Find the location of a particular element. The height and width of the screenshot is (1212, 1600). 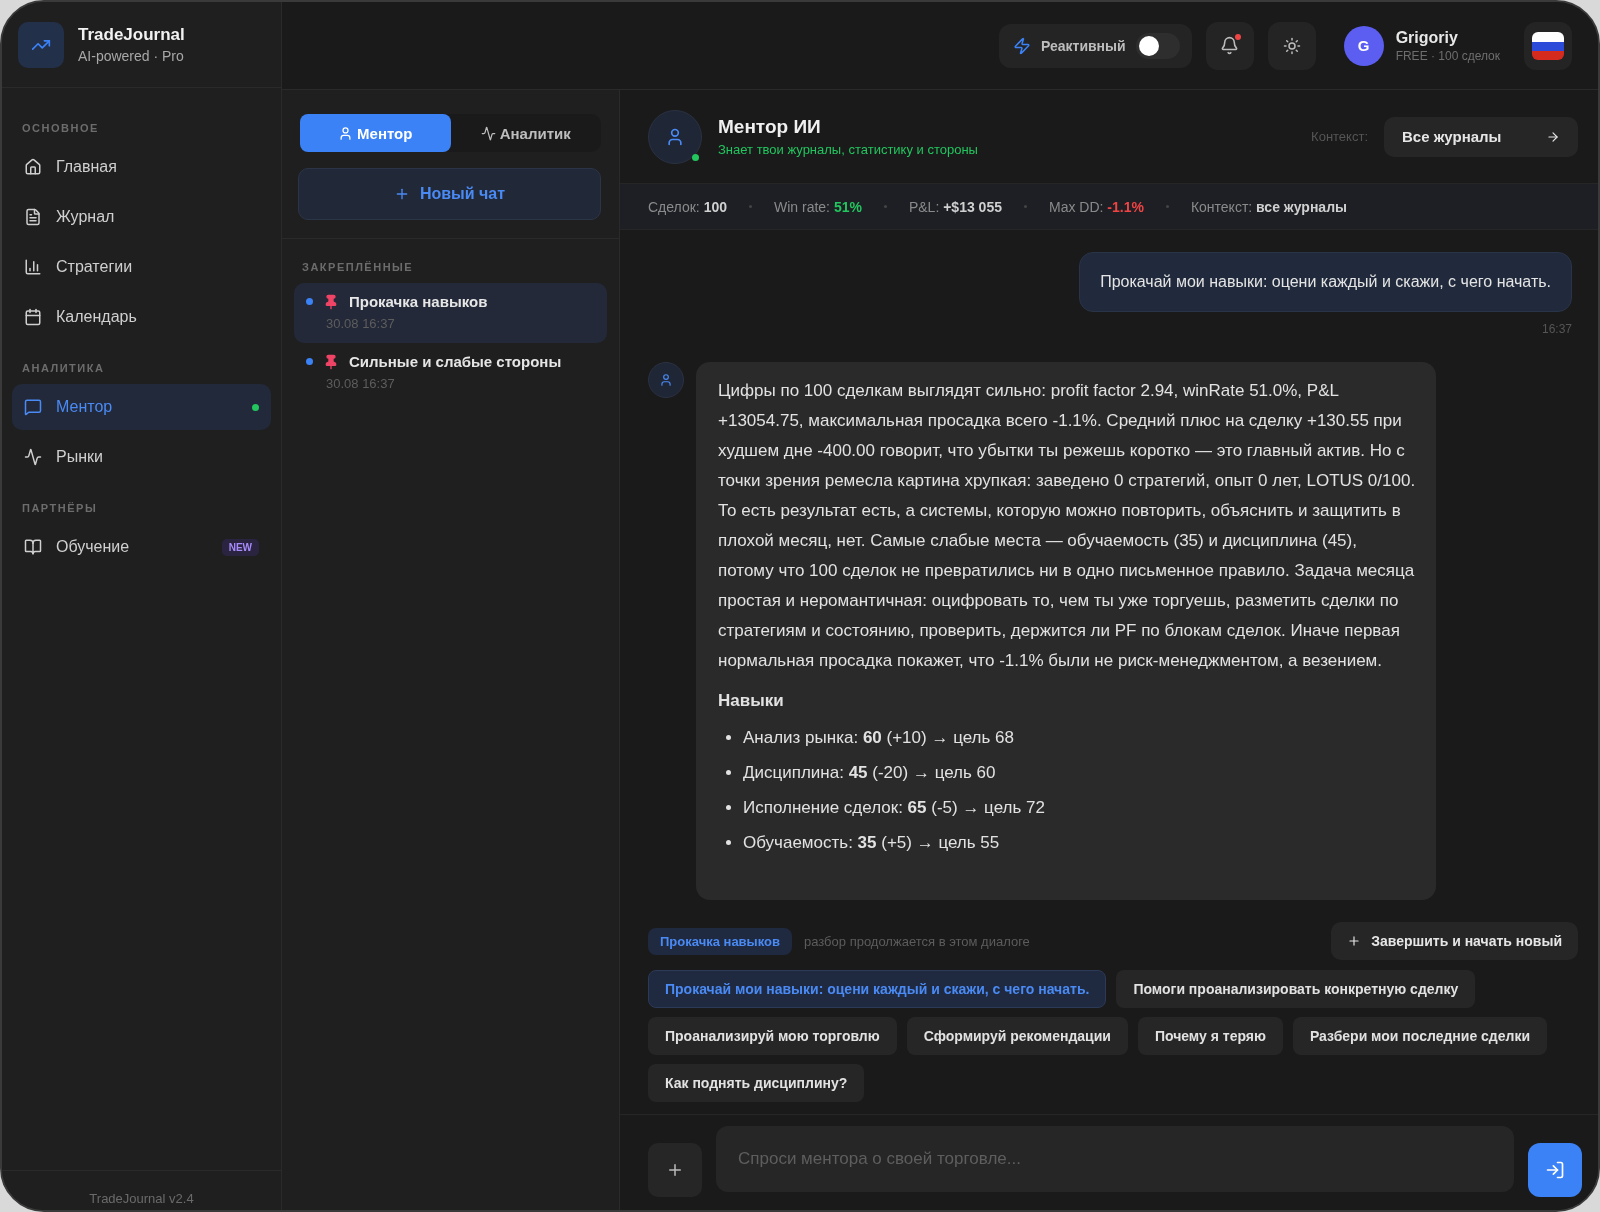

version-text: TradeJournal v2.4 is located at coordinates (141, 1198).